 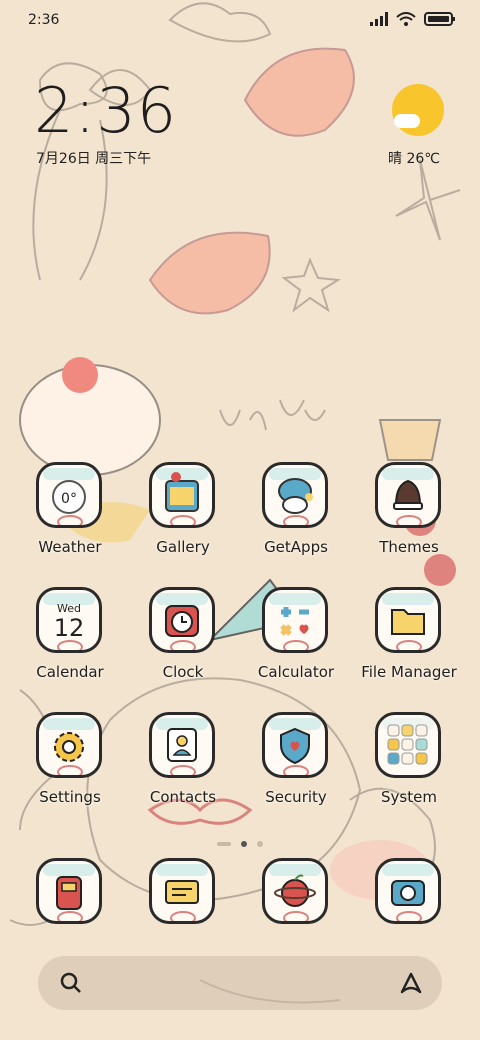 What do you see at coordinates (182, 745) in the screenshot?
I see `contacts-icon` at bounding box center [182, 745].